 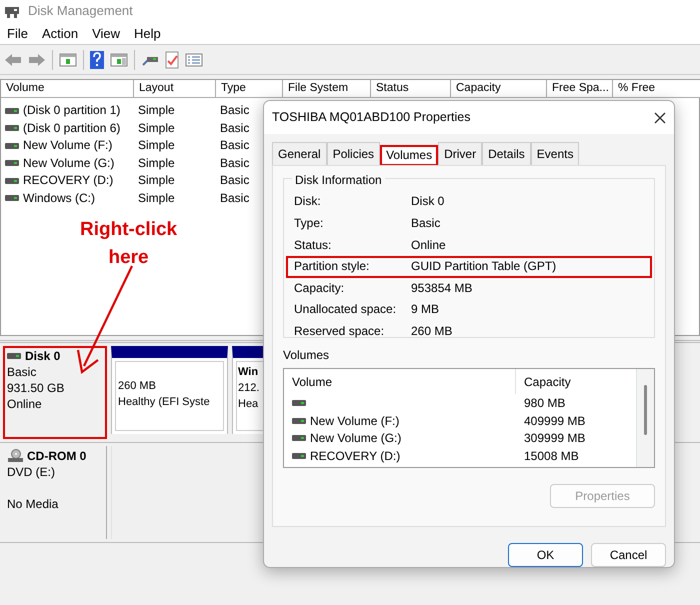 What do you see at coordinates (555, 154) in the screenshot?
I see `tab: Events` at bounding box center [555, 154].